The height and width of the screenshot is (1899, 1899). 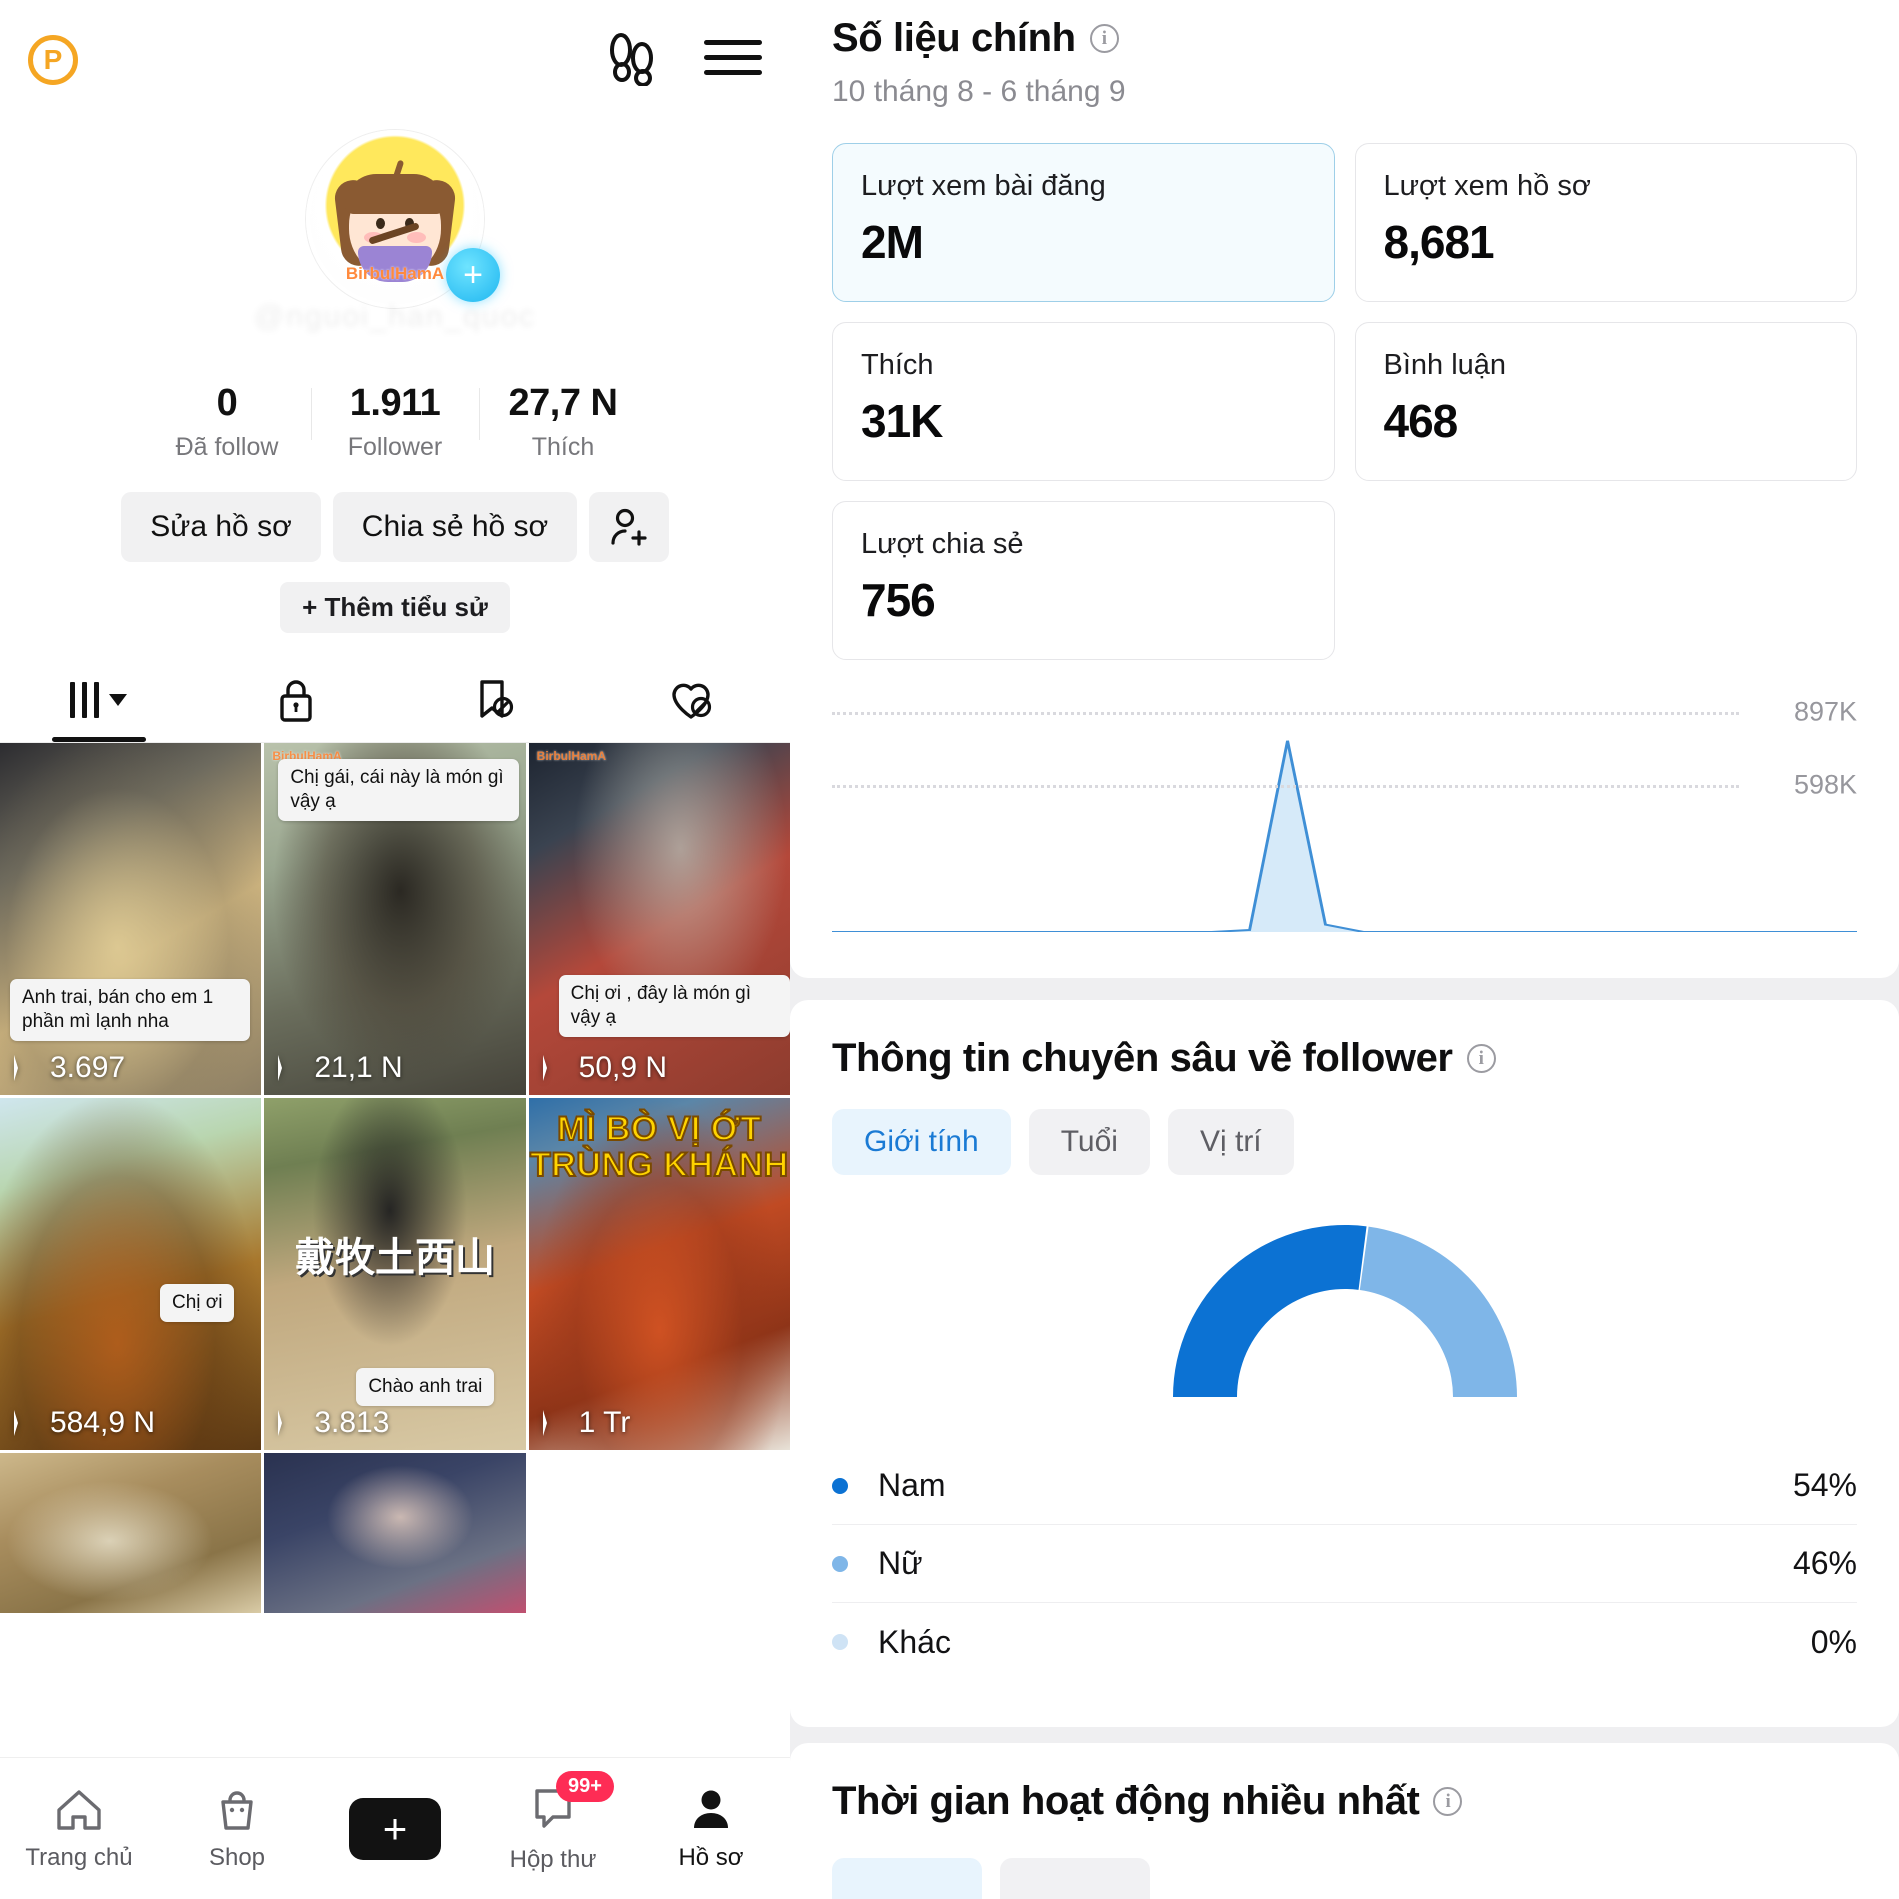 What do you see at coordinates (1083, 222) in the screenshot?
I see `metric-card-post-views: Lượt xem bài đăng 2M` at bounding box center [1083, 222].